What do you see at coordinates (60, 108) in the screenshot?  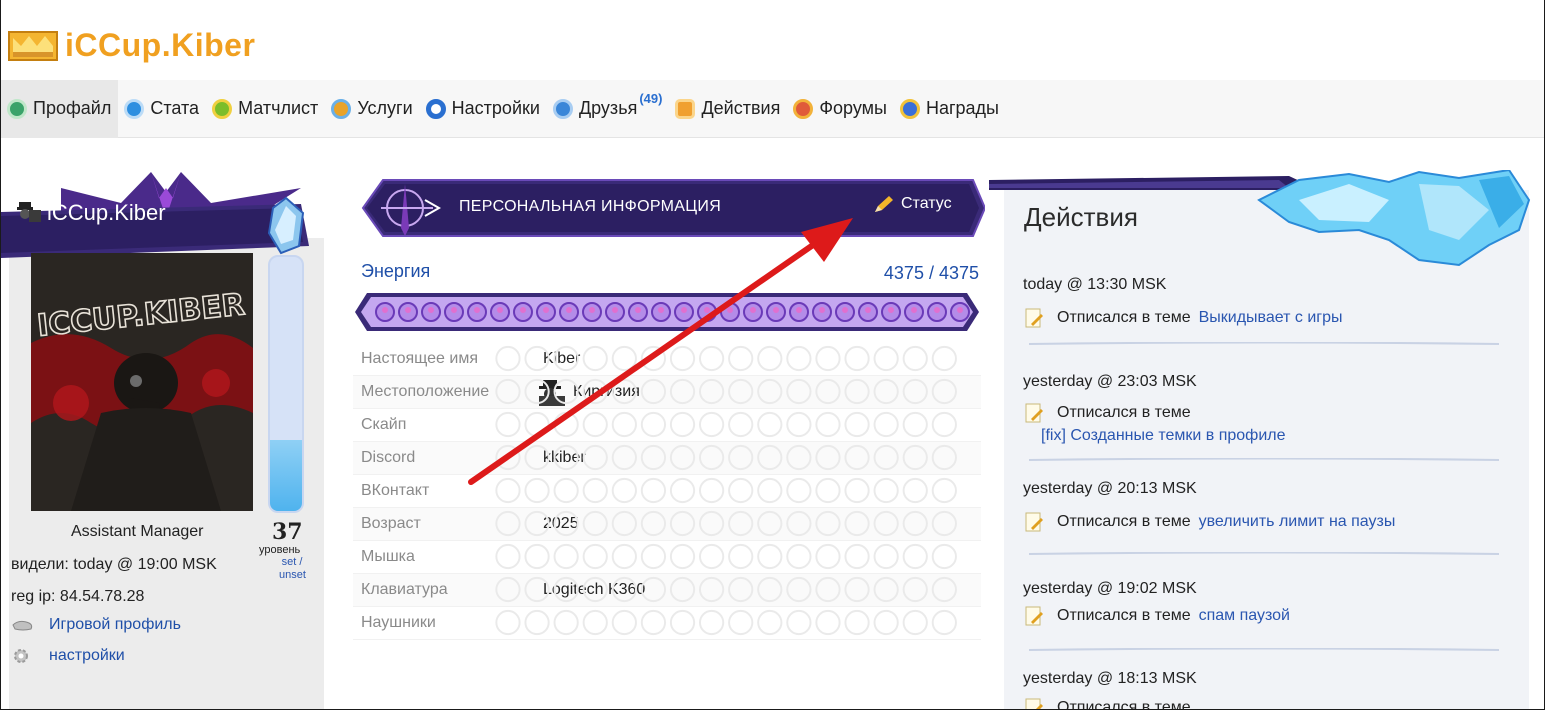 I see `nav-profile: Профайл` at bounding box center [60, 108].